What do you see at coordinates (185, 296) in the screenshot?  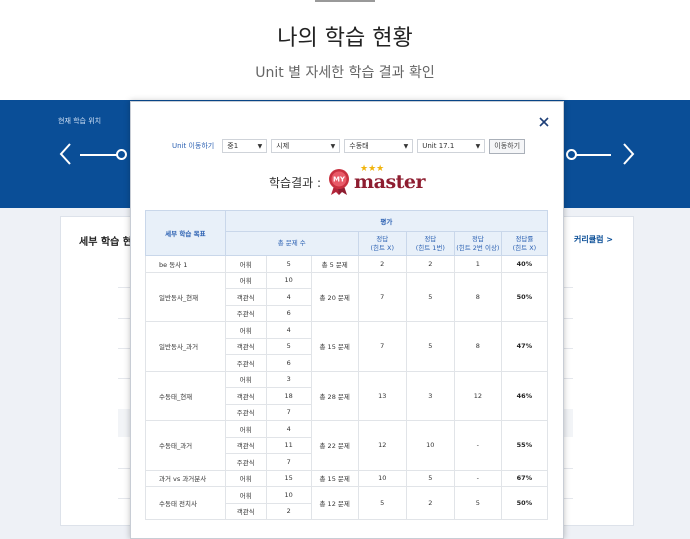 I see `goal-cell: 일반동사_현재` at bounding box center [185, 296].